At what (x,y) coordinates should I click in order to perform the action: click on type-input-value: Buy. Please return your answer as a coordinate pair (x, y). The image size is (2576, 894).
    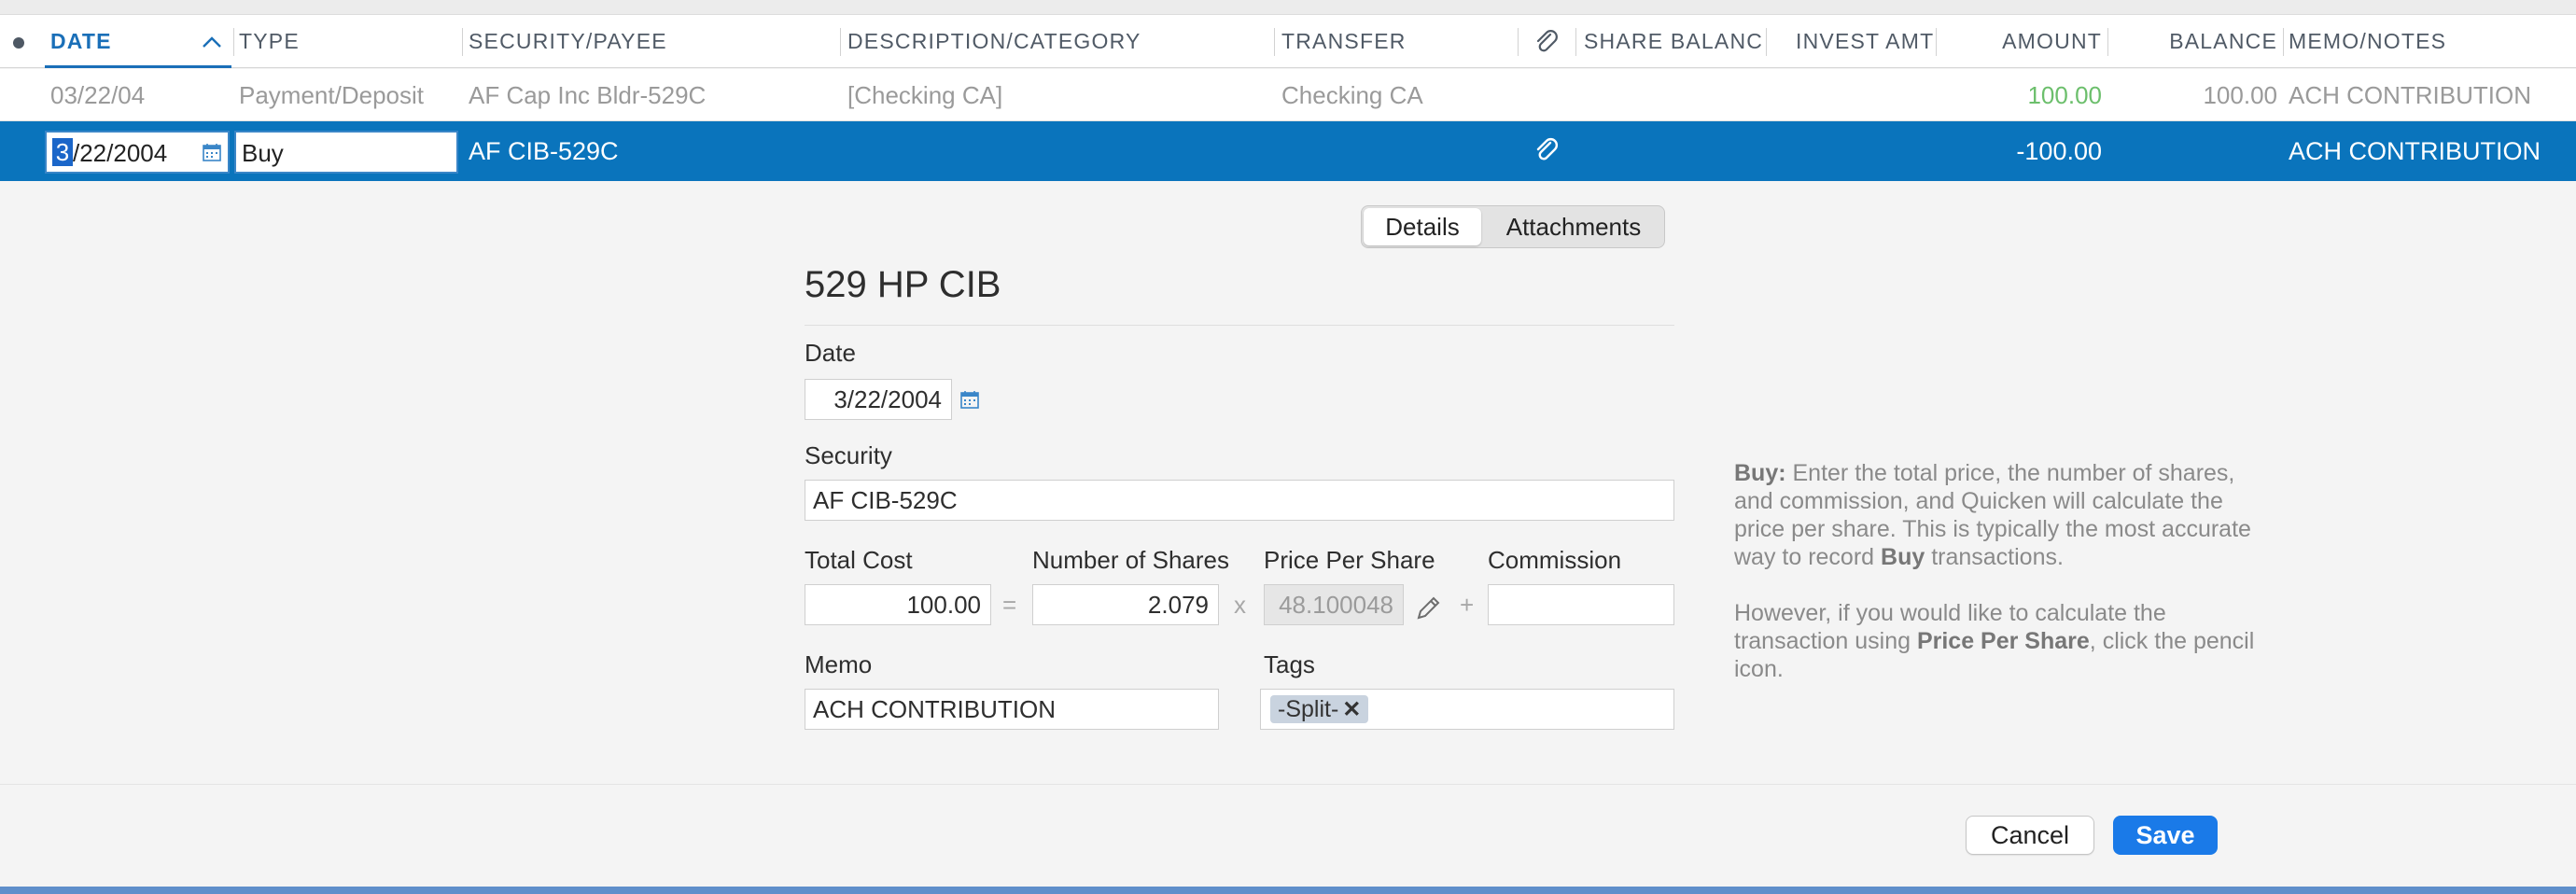
    Looking at the image, I should click on (263, 153).